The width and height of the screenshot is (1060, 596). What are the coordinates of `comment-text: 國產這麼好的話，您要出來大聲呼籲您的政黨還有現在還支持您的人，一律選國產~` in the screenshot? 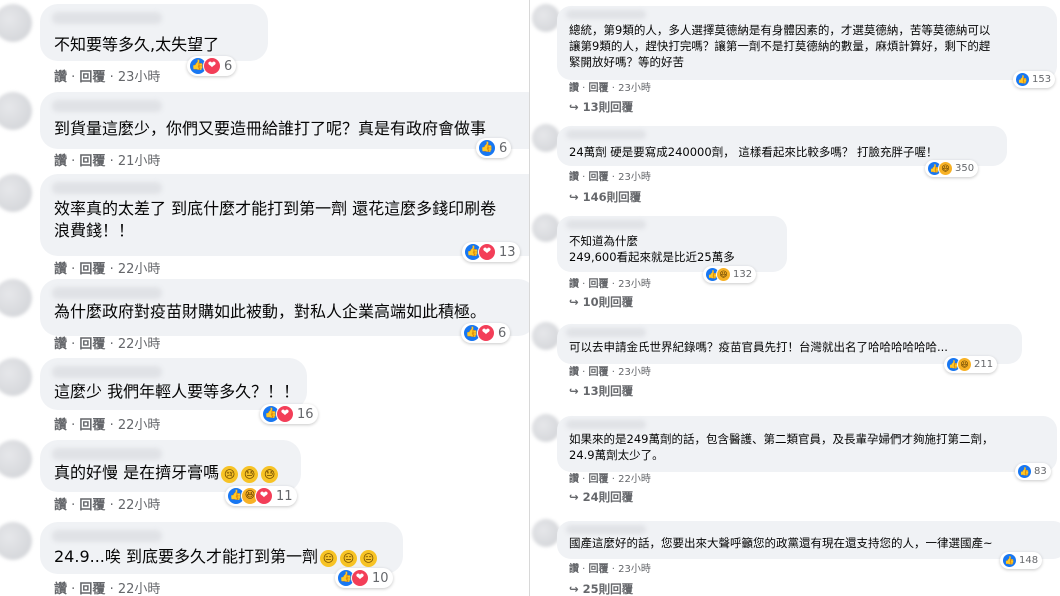 It's located at (781, 543).